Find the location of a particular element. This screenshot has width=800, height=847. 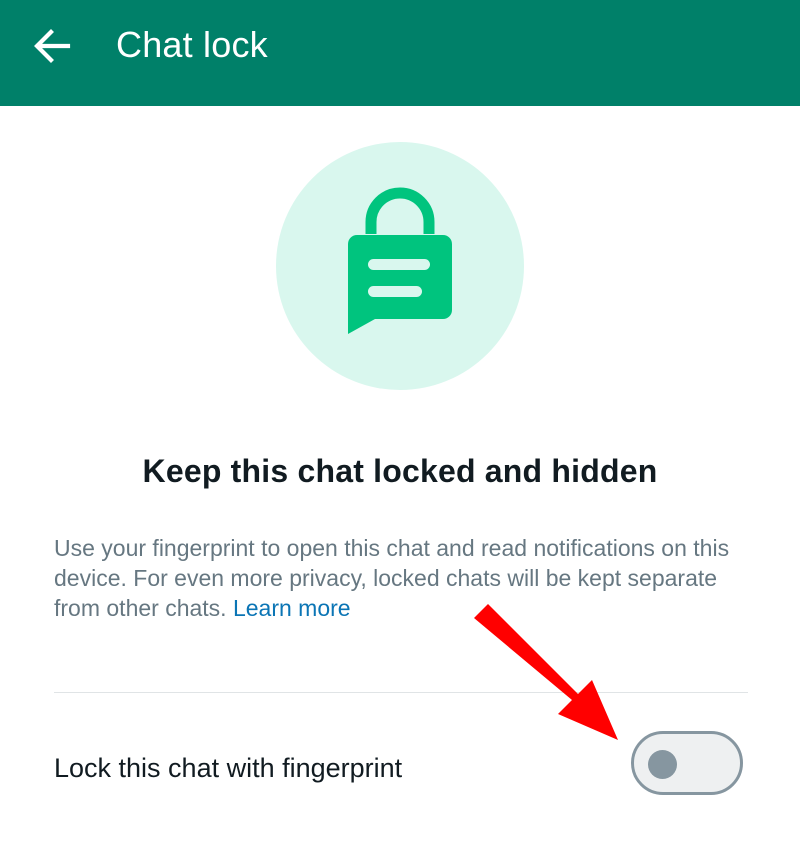

hero-illustration is located at coordinates (400, 266).